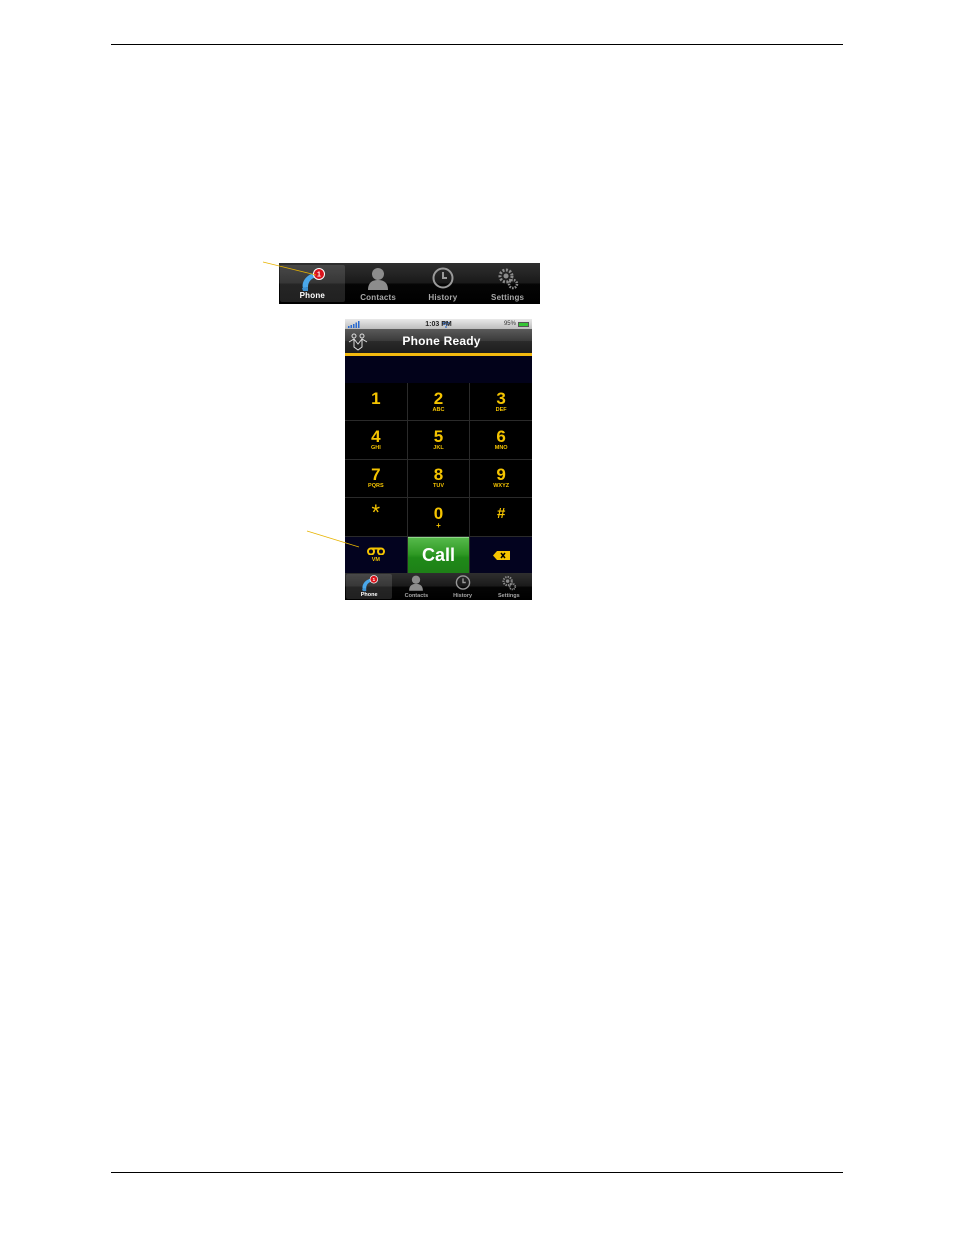  I want to click on battery-icon, so click(523, 324).